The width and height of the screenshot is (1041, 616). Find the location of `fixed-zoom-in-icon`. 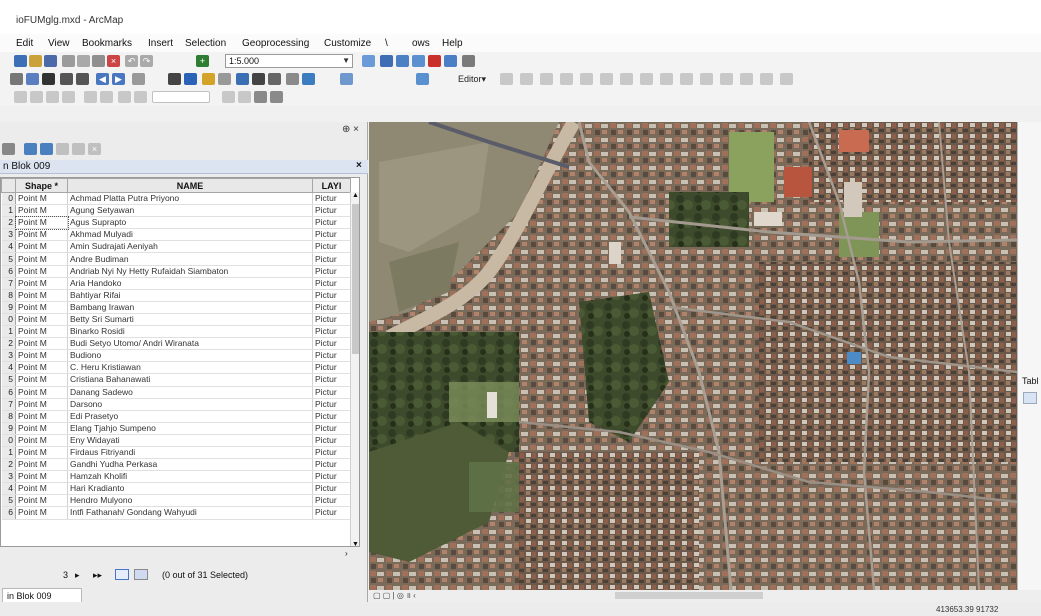

fixed-zoom-in-icon is located at coordinates (66, 79).